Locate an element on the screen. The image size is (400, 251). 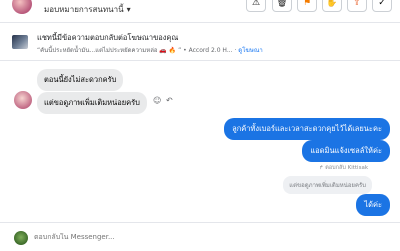
flag-icon: ⚑ is located at coordinates (307, 6).